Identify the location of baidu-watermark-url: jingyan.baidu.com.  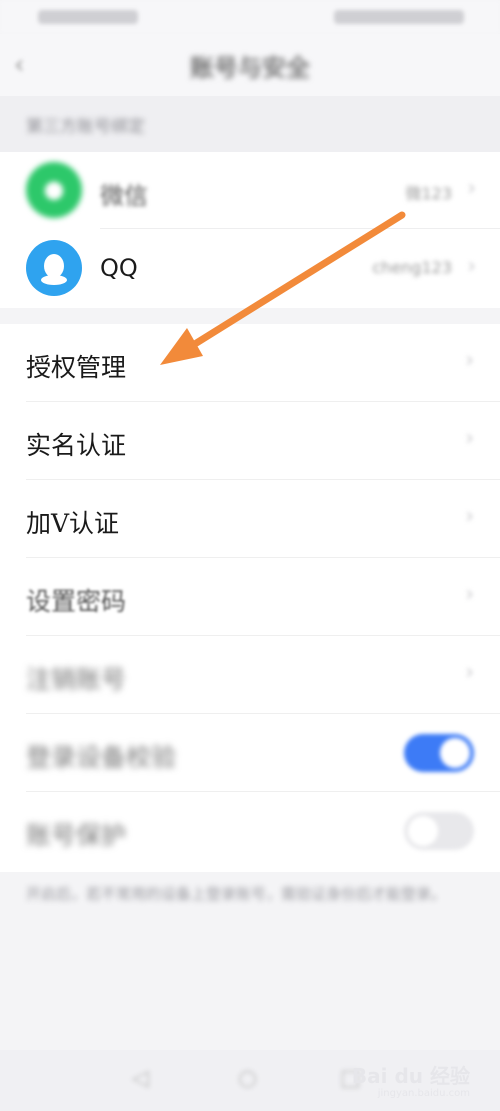
(423, 1093).